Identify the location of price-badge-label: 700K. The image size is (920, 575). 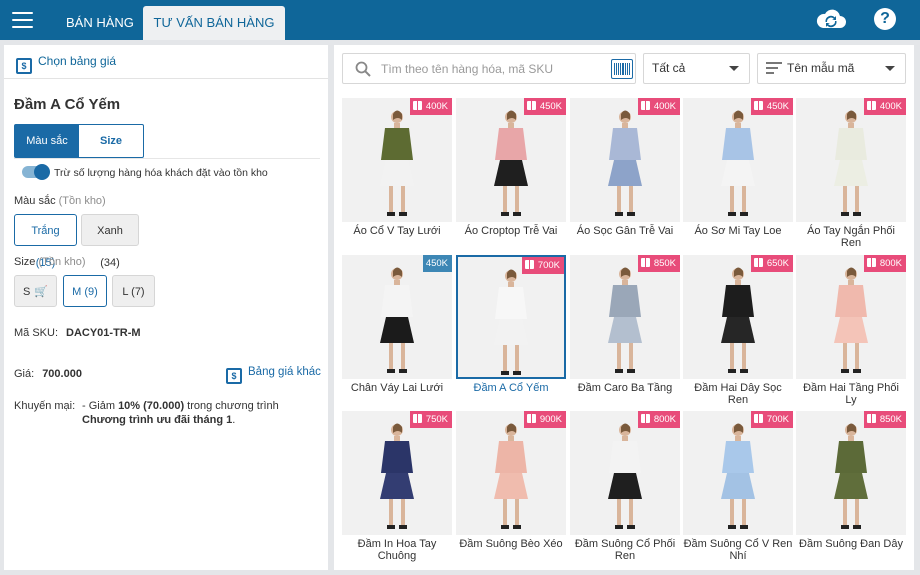
(777, 419).